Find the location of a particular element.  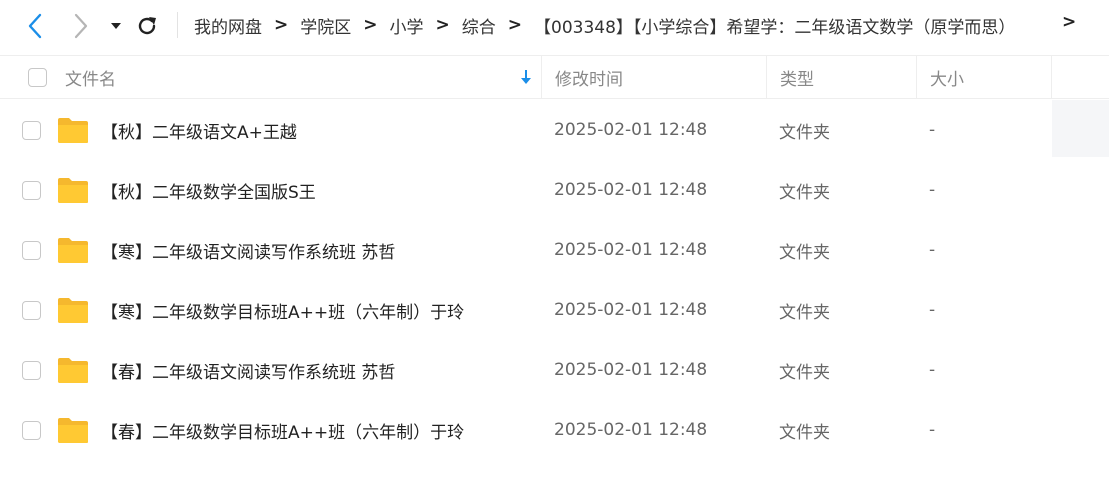

refresh-button is located at coordinates (147, 26).